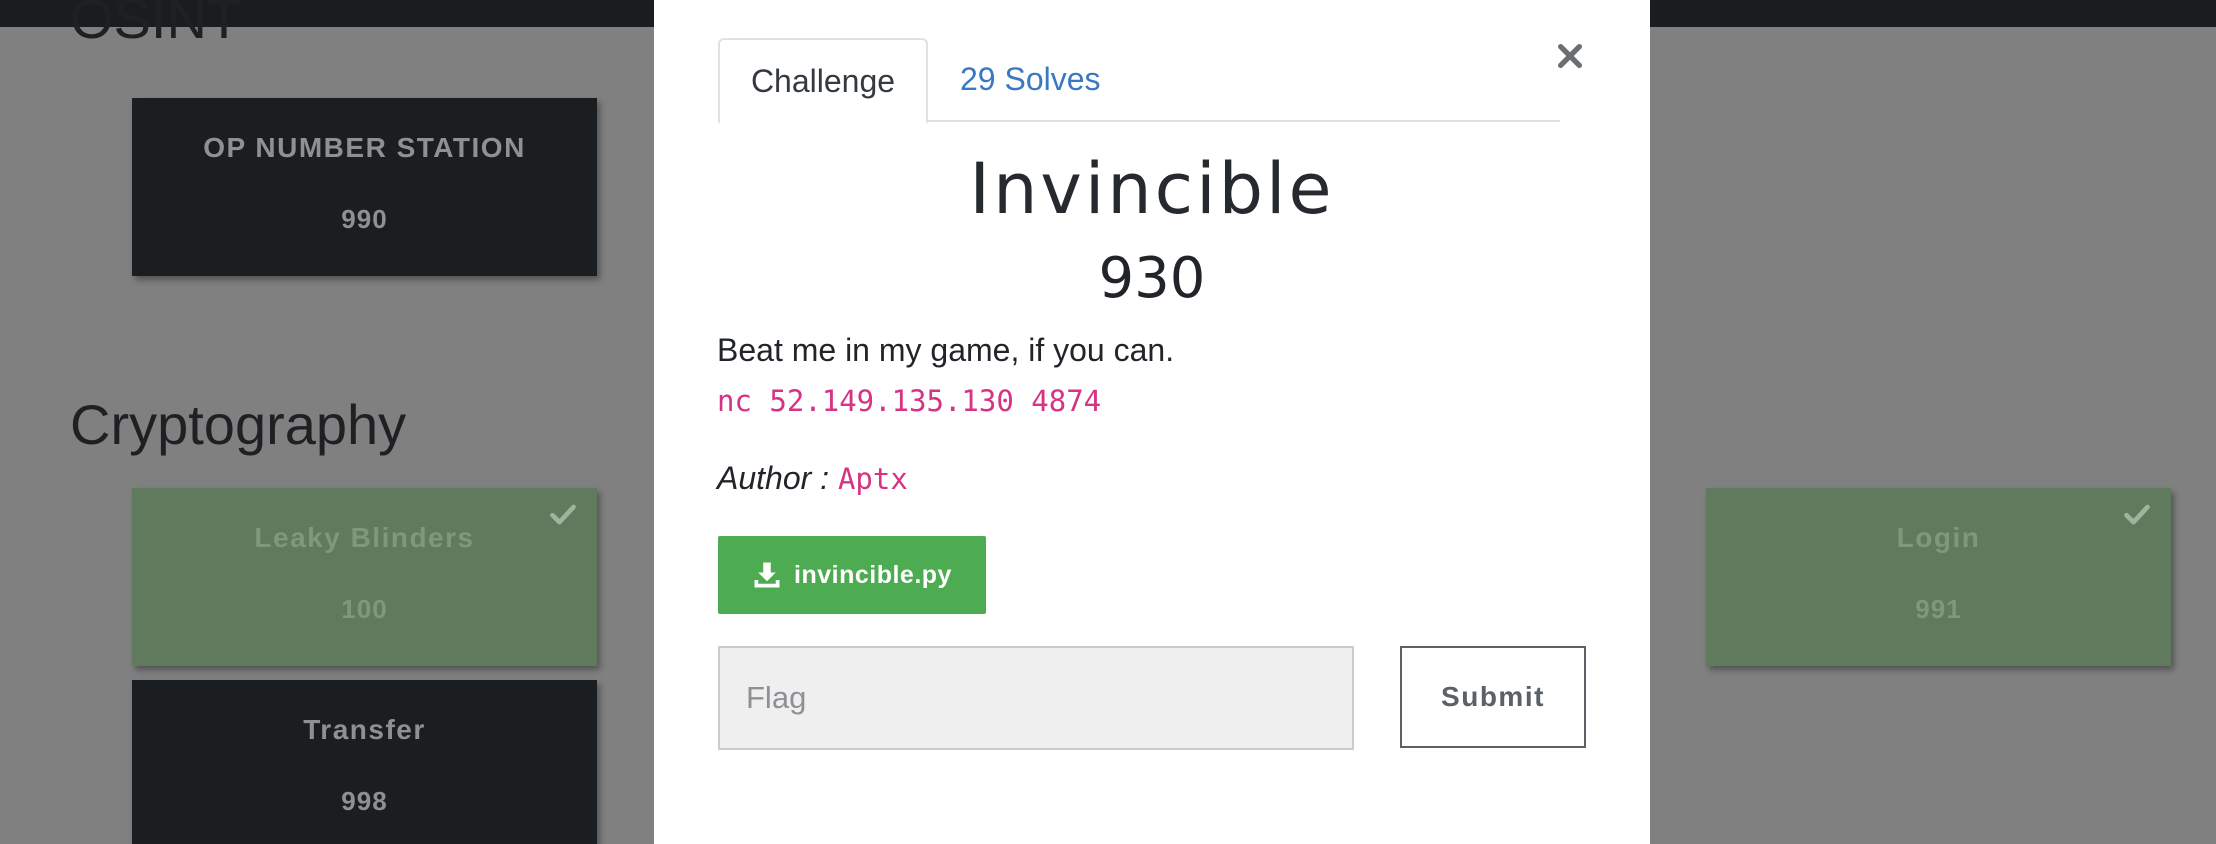 This screenshot has height=844, width=2216. Describe the element at coordinates (1570, 56) in the screenshot. I see `close-icon` at that location.